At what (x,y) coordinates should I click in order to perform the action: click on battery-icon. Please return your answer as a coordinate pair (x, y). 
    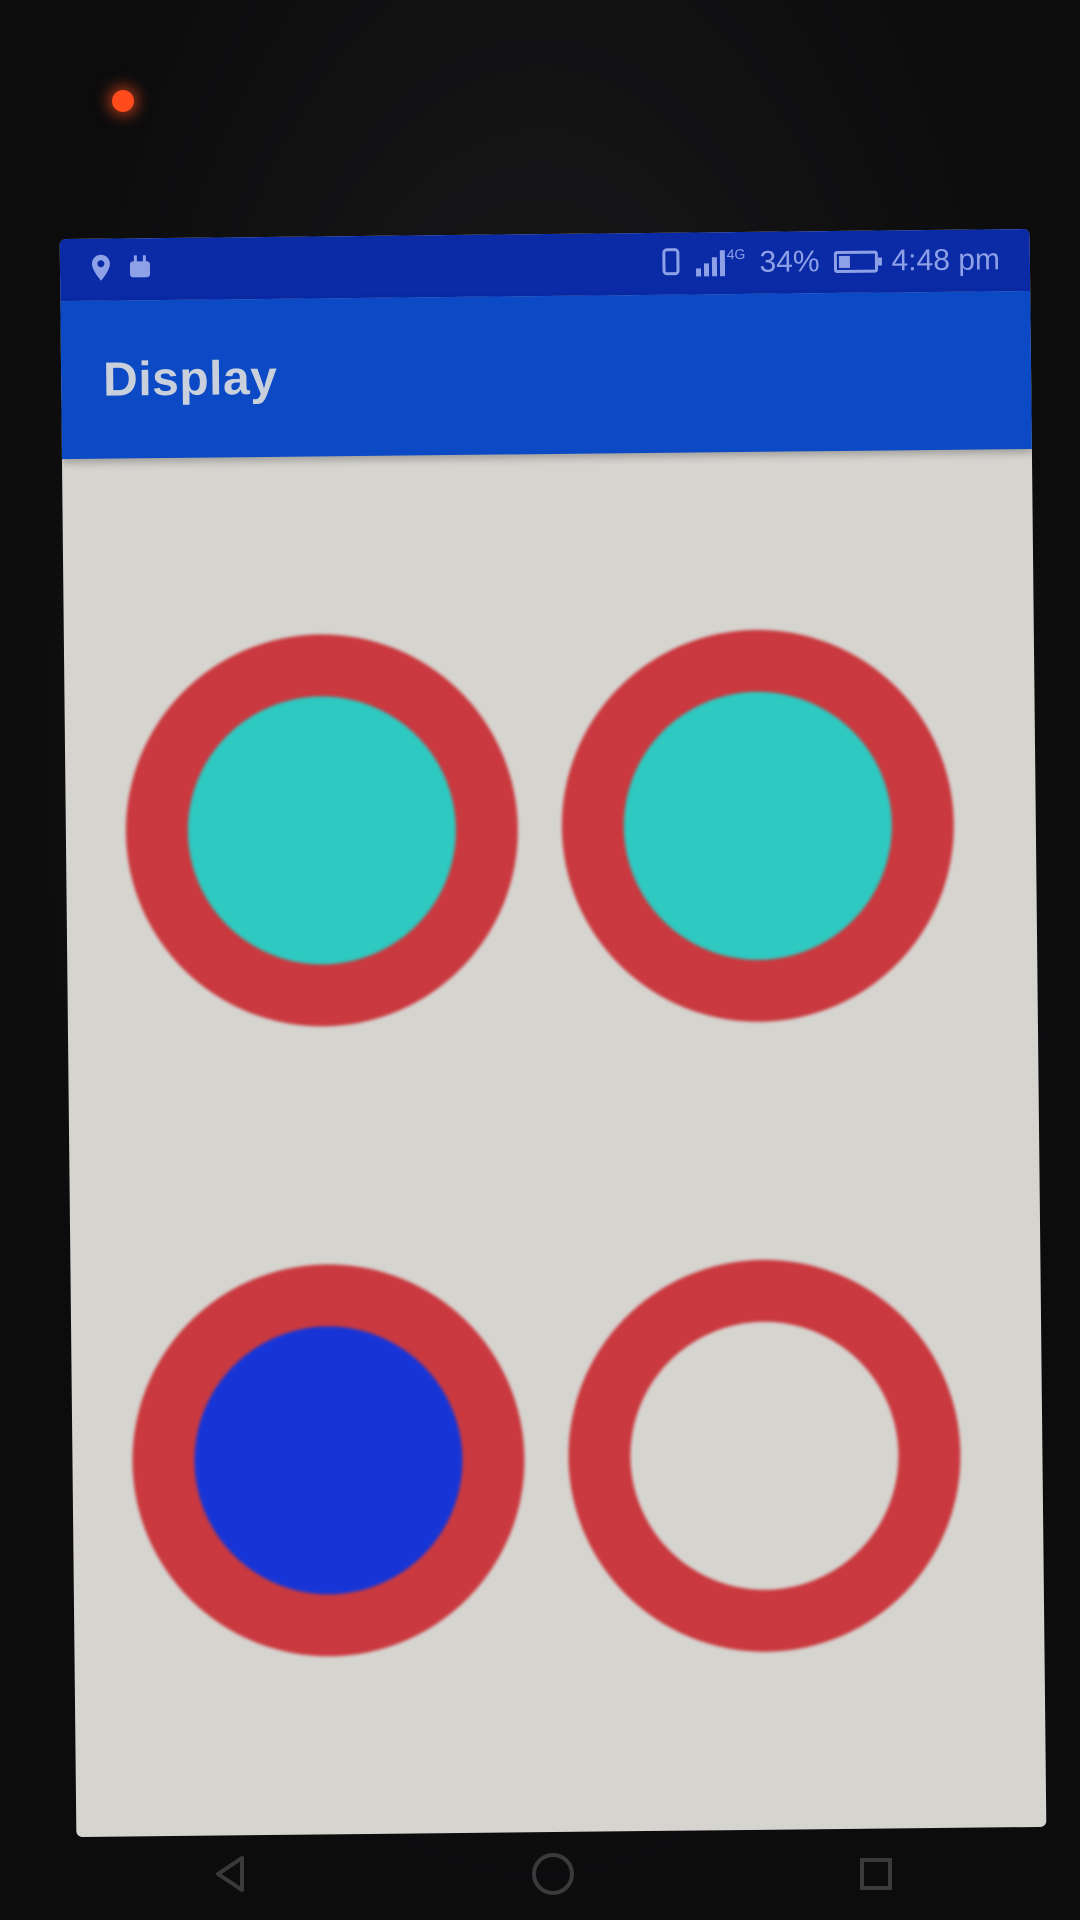
    Looking at the image, I should click on (855, 262).